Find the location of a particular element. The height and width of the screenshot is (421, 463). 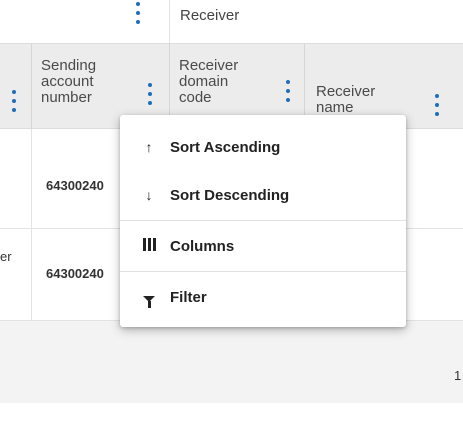

columns-icon is located at coordinates (149, 246).